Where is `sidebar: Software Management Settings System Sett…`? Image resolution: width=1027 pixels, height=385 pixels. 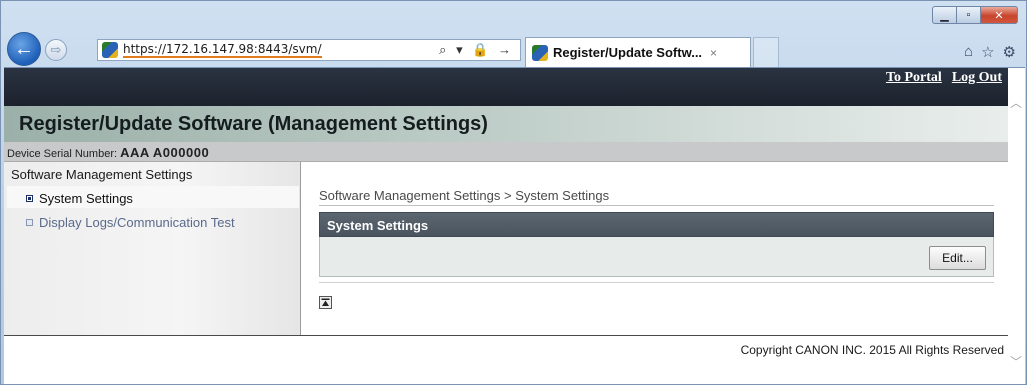 sidebar: Software Management Settings System Sett… is located at coordinates (152, 248).